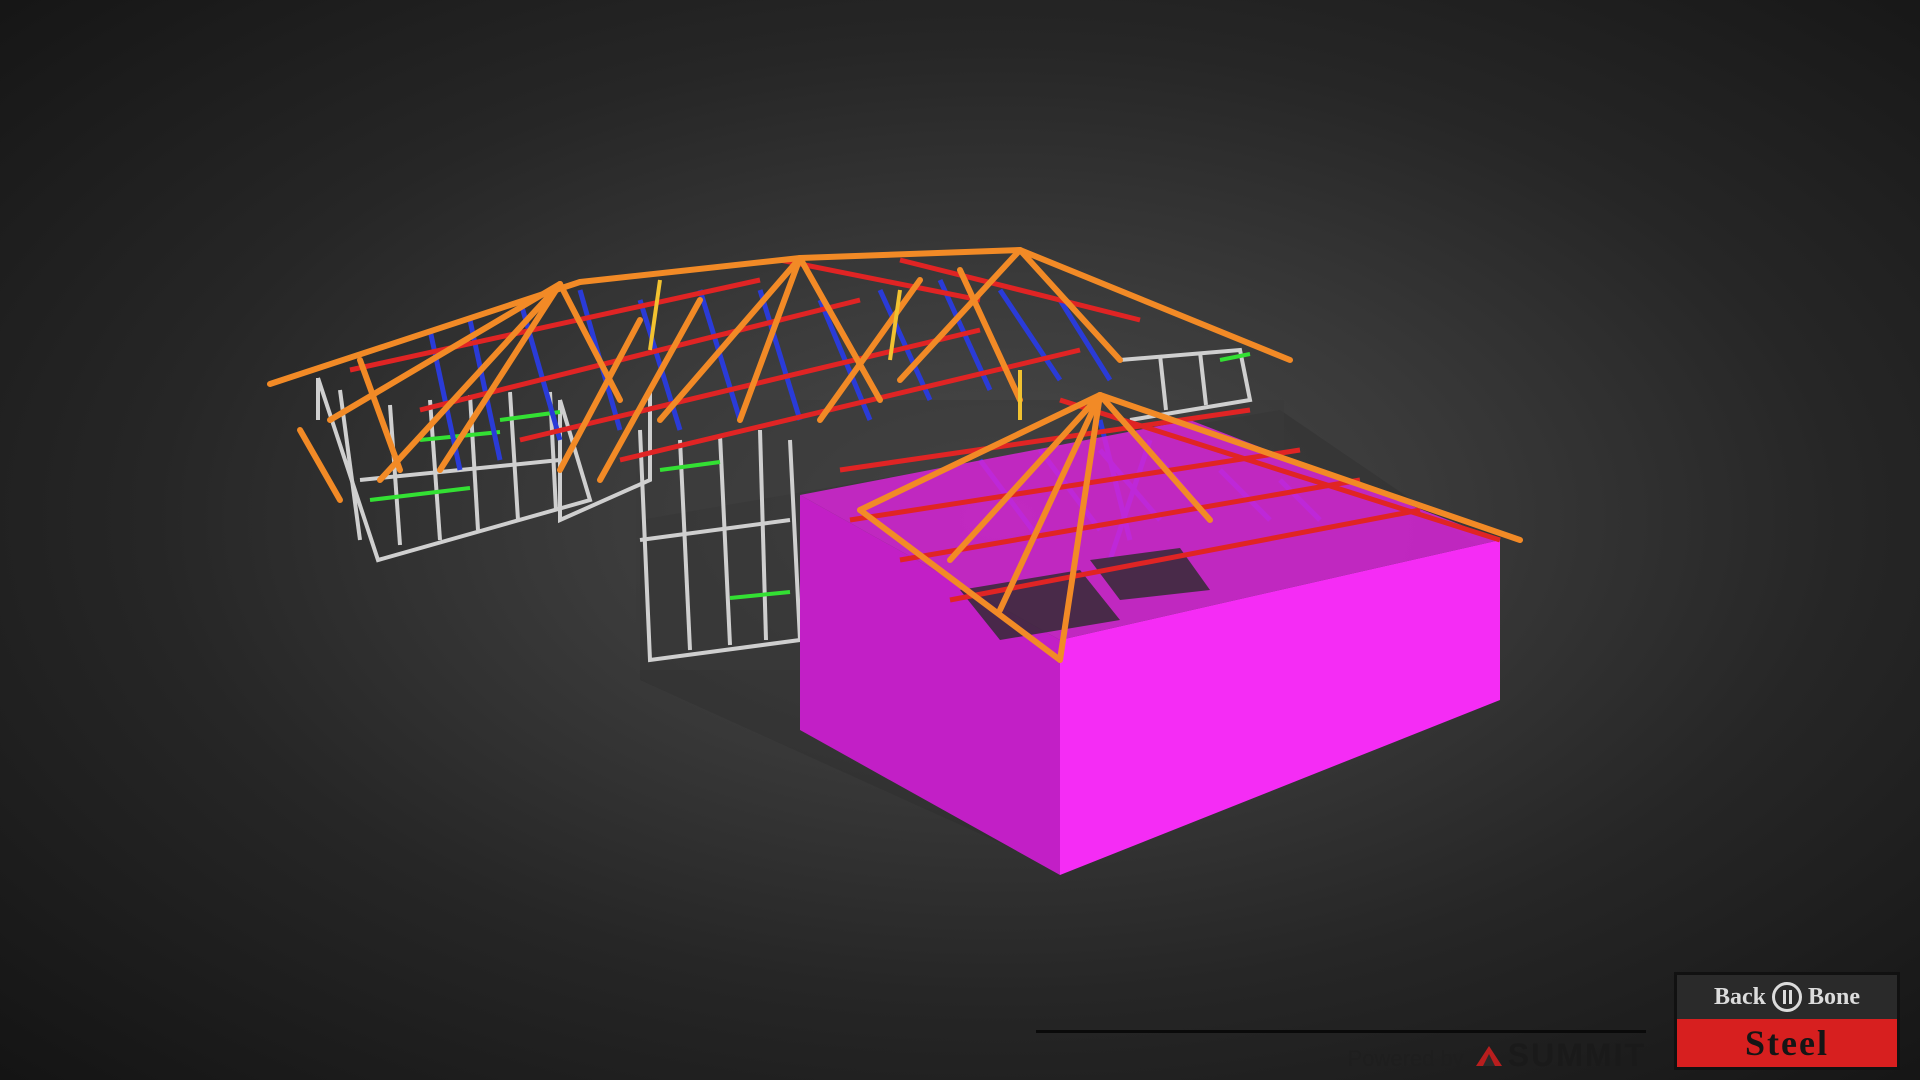 This screenshot has width=1920, height=1080. I want to click on summit-logo-icon, so click(1488, 1055).